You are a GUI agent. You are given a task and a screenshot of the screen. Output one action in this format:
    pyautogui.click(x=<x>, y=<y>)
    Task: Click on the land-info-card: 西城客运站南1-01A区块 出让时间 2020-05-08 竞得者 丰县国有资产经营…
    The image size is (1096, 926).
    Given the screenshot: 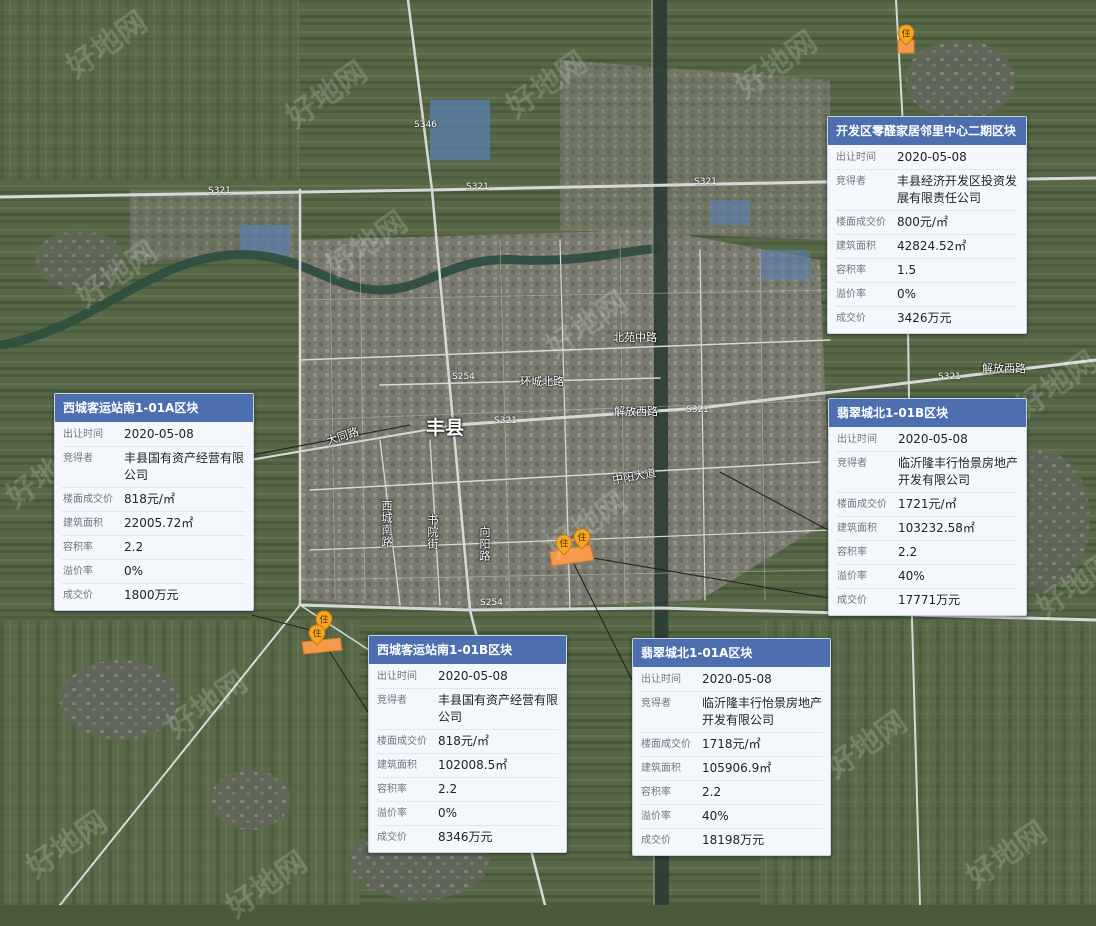 What is the action you would take?
    pyautogui.click(x=154, y=502)
    